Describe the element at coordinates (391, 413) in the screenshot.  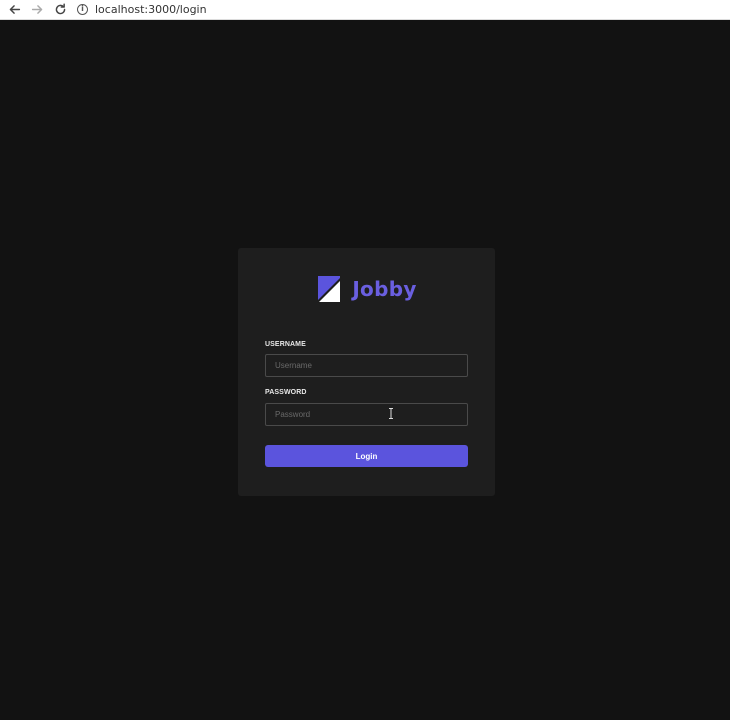
I see `text-cursor-icon` at that location.